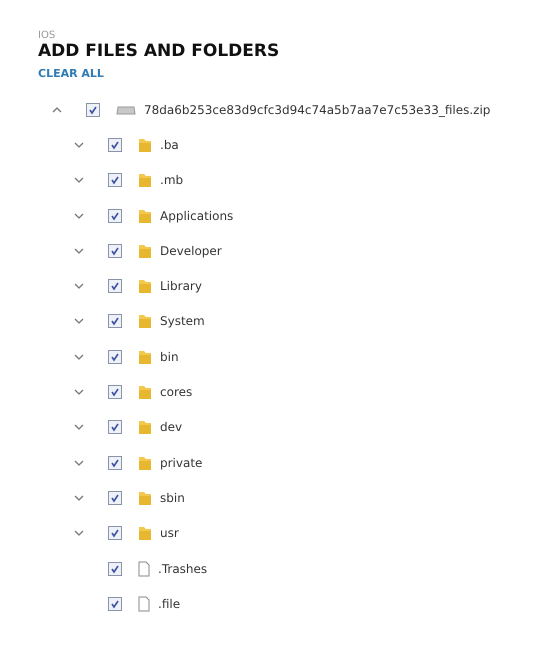  I want to click on section-label: IOS, so click(47, 35).